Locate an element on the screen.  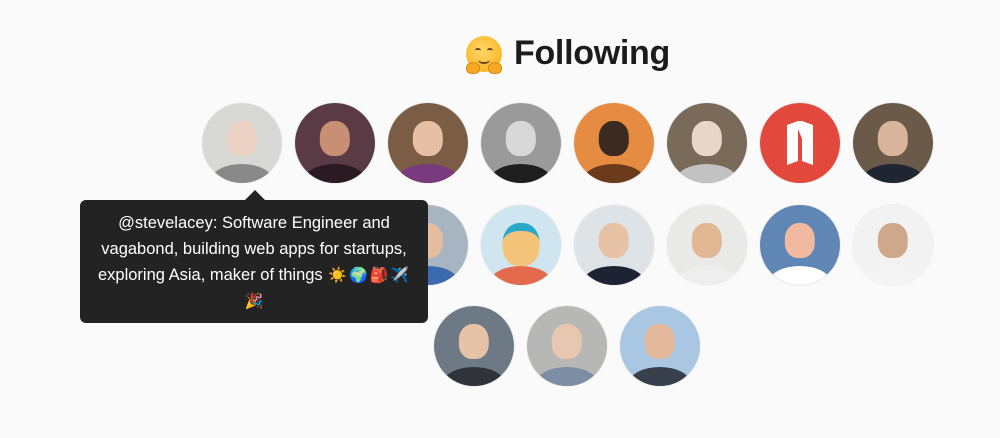
hugging-face-icon is located at coordinates (484, 54).